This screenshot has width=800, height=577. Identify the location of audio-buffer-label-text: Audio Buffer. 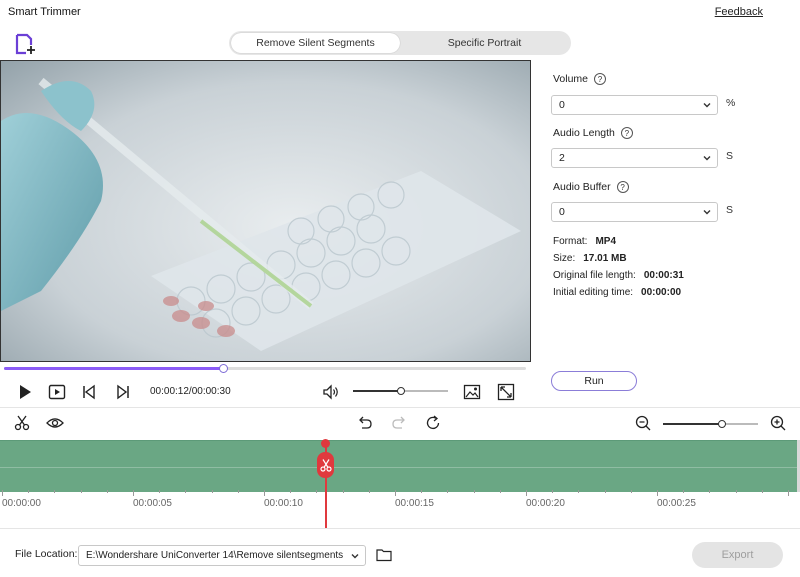
(582, 187).